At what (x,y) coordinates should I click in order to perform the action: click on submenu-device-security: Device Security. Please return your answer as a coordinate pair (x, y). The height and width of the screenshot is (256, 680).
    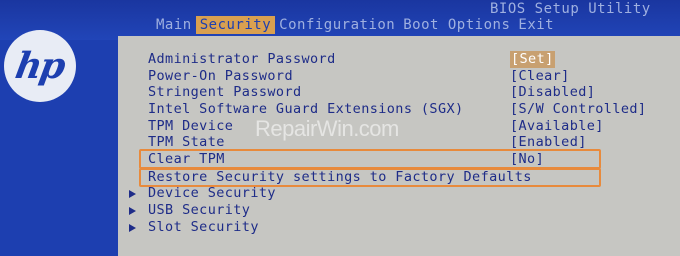
    Looking at the image, I should click on (212, 193).